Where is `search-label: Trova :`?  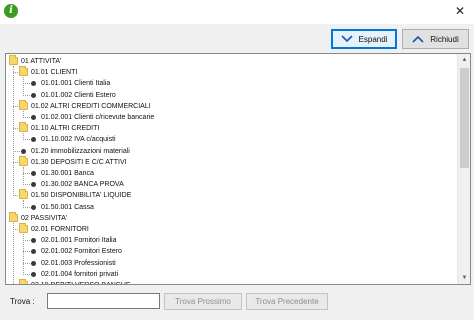 search-label: Trova : is located at coordinates (22, 301).